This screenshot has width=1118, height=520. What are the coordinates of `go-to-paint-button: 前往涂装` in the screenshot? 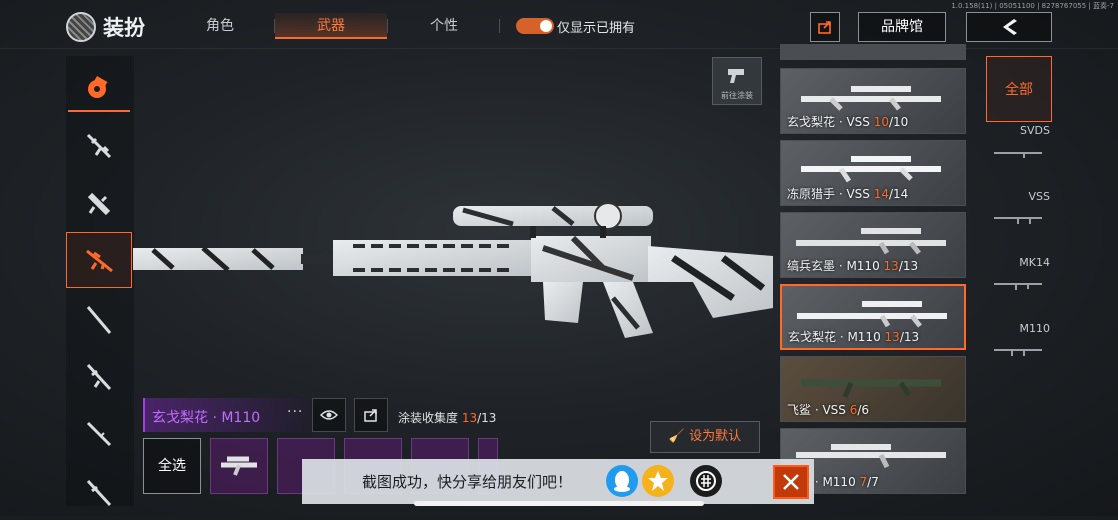 It's located at (737, 81).